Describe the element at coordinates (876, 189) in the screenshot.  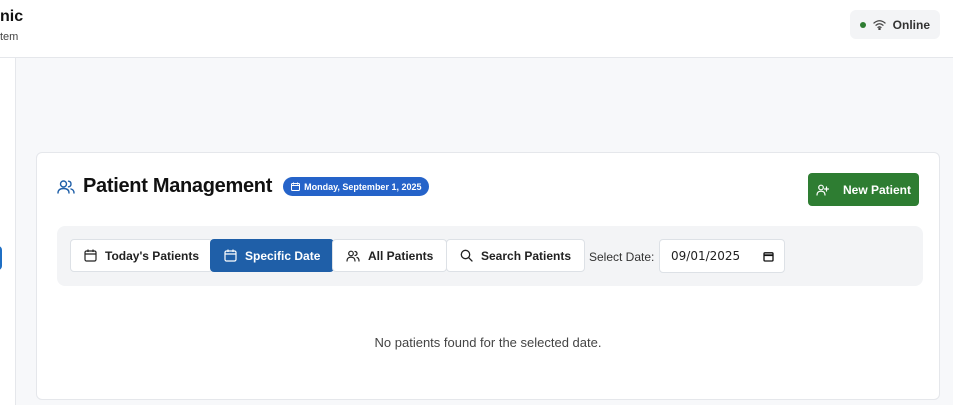
I see `new-patient-label: New Patient` at that location.